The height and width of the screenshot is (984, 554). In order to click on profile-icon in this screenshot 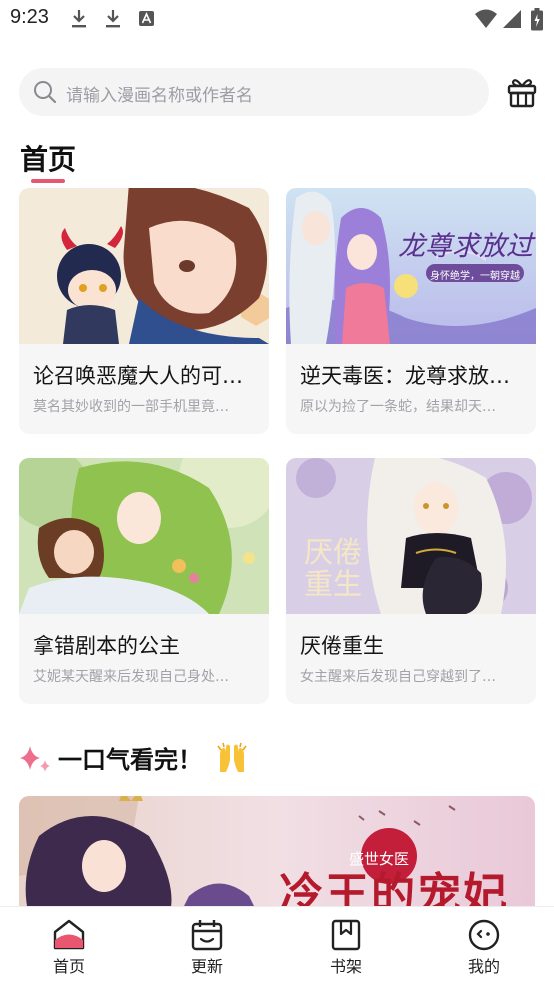, I will do `click(484, 935)`.